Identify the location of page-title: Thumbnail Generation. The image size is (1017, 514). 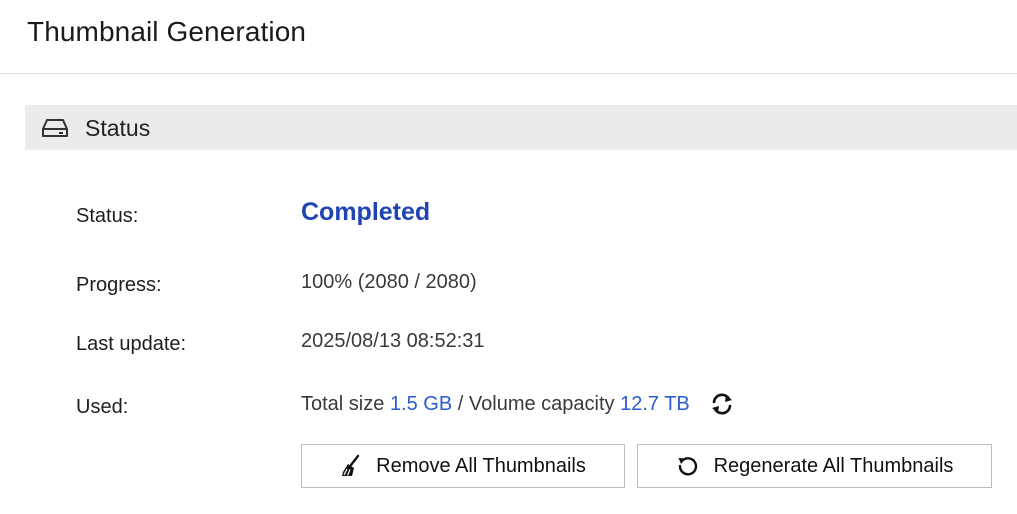
(167, 31).